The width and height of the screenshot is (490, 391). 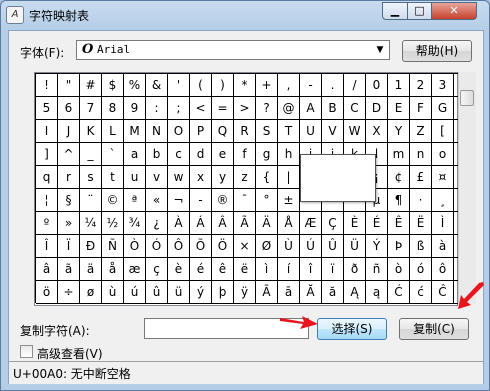 I want to click on character-cell: ", so click(x=69, y=85).